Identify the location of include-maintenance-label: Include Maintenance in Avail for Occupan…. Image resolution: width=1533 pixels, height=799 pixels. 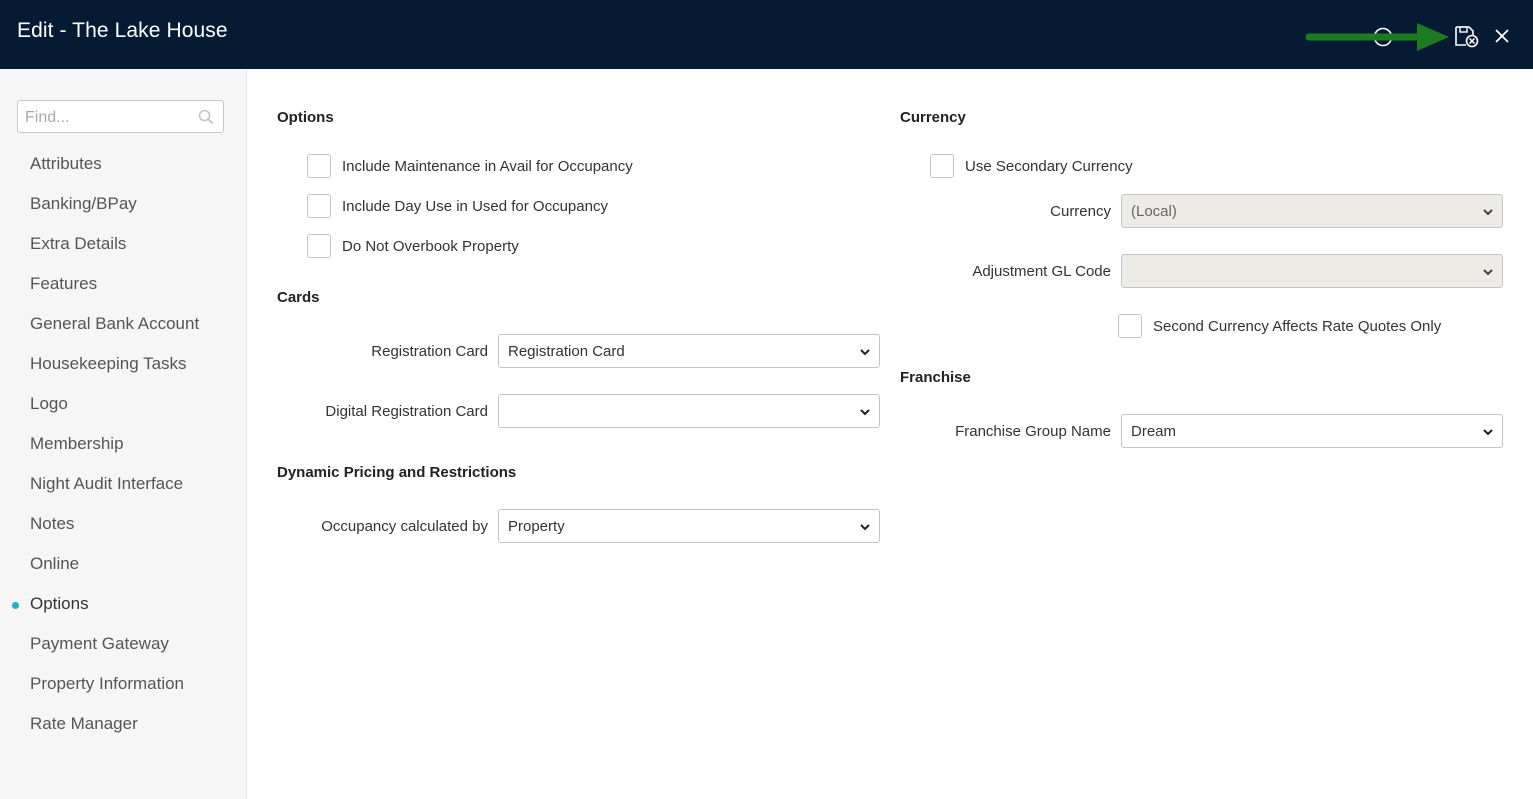
(487, 166).